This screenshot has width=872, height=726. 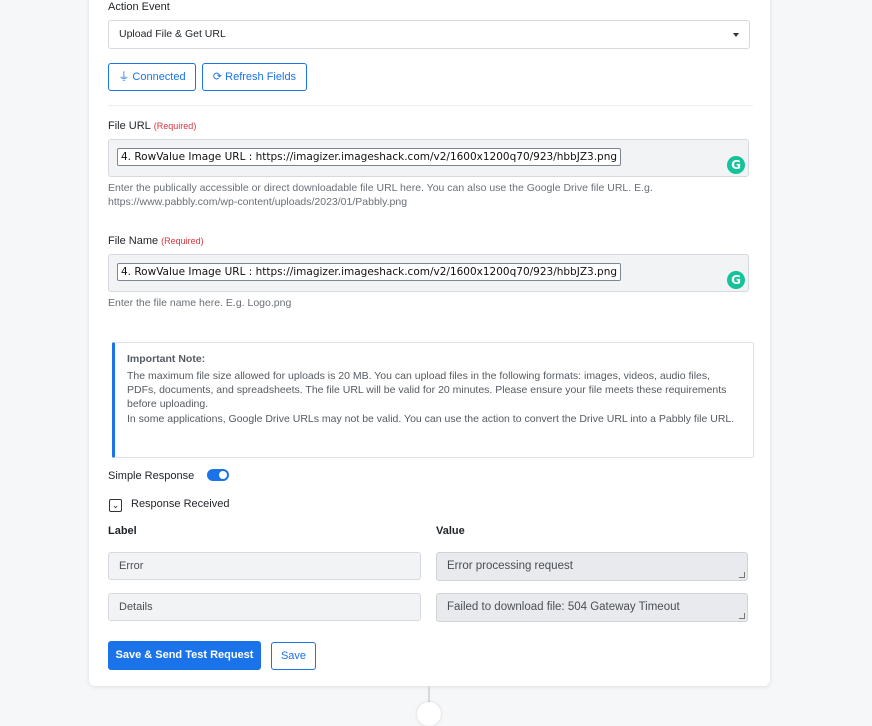 What do you see at coordinates (218, 475) in the screenshot?
I see `simple-response-toggle` at bounding box center [218, 475].